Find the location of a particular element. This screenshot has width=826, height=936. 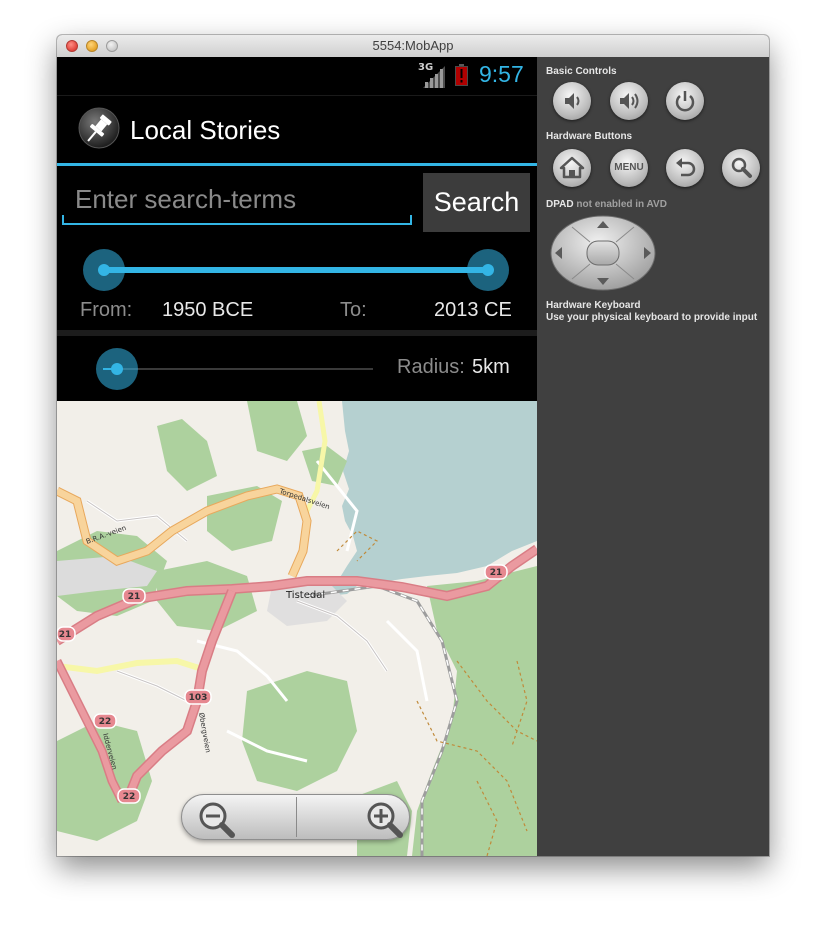

radius-slider-thumb is located at coordinates (117, 369).